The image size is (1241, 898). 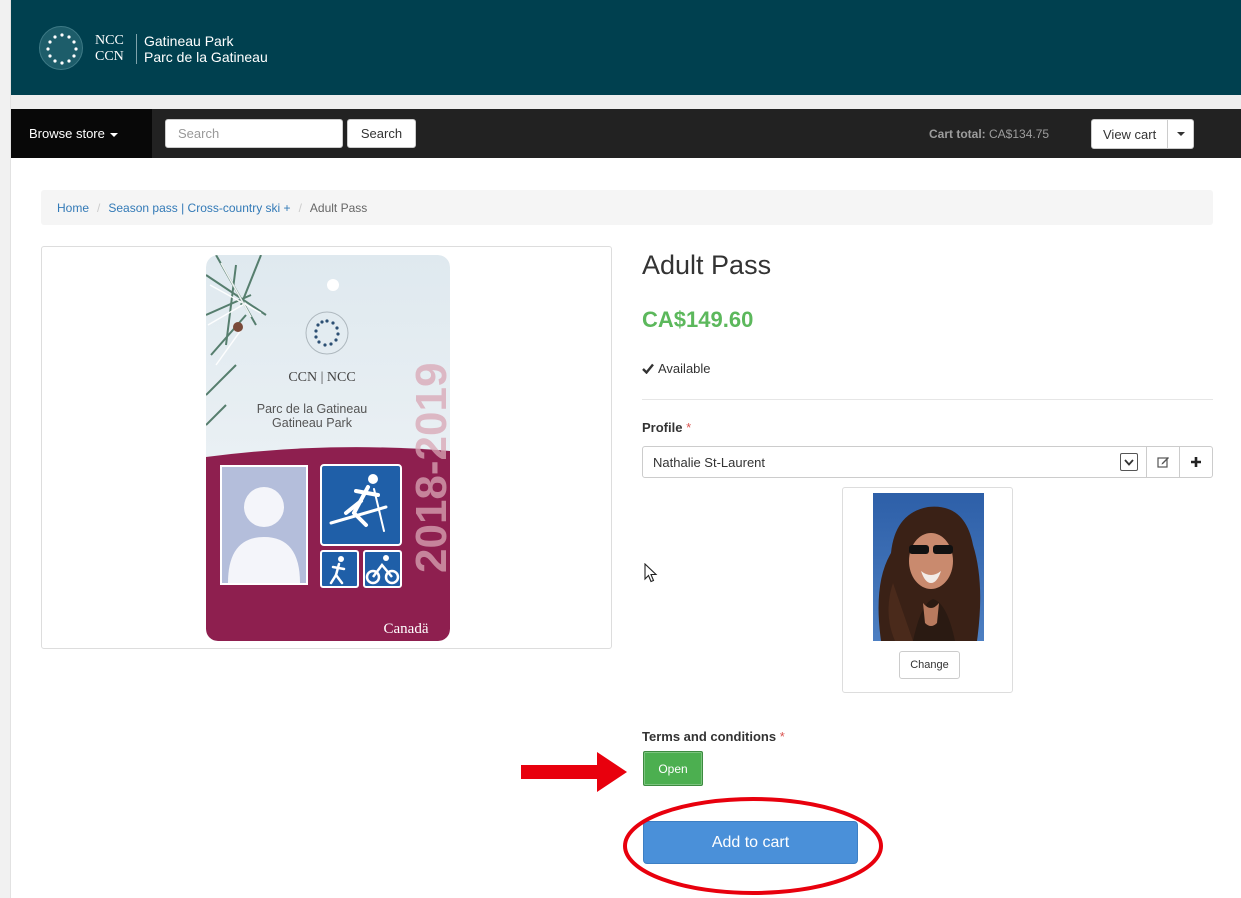 I want to click on annotation-arrow-icon, so click(x=574, y=772).